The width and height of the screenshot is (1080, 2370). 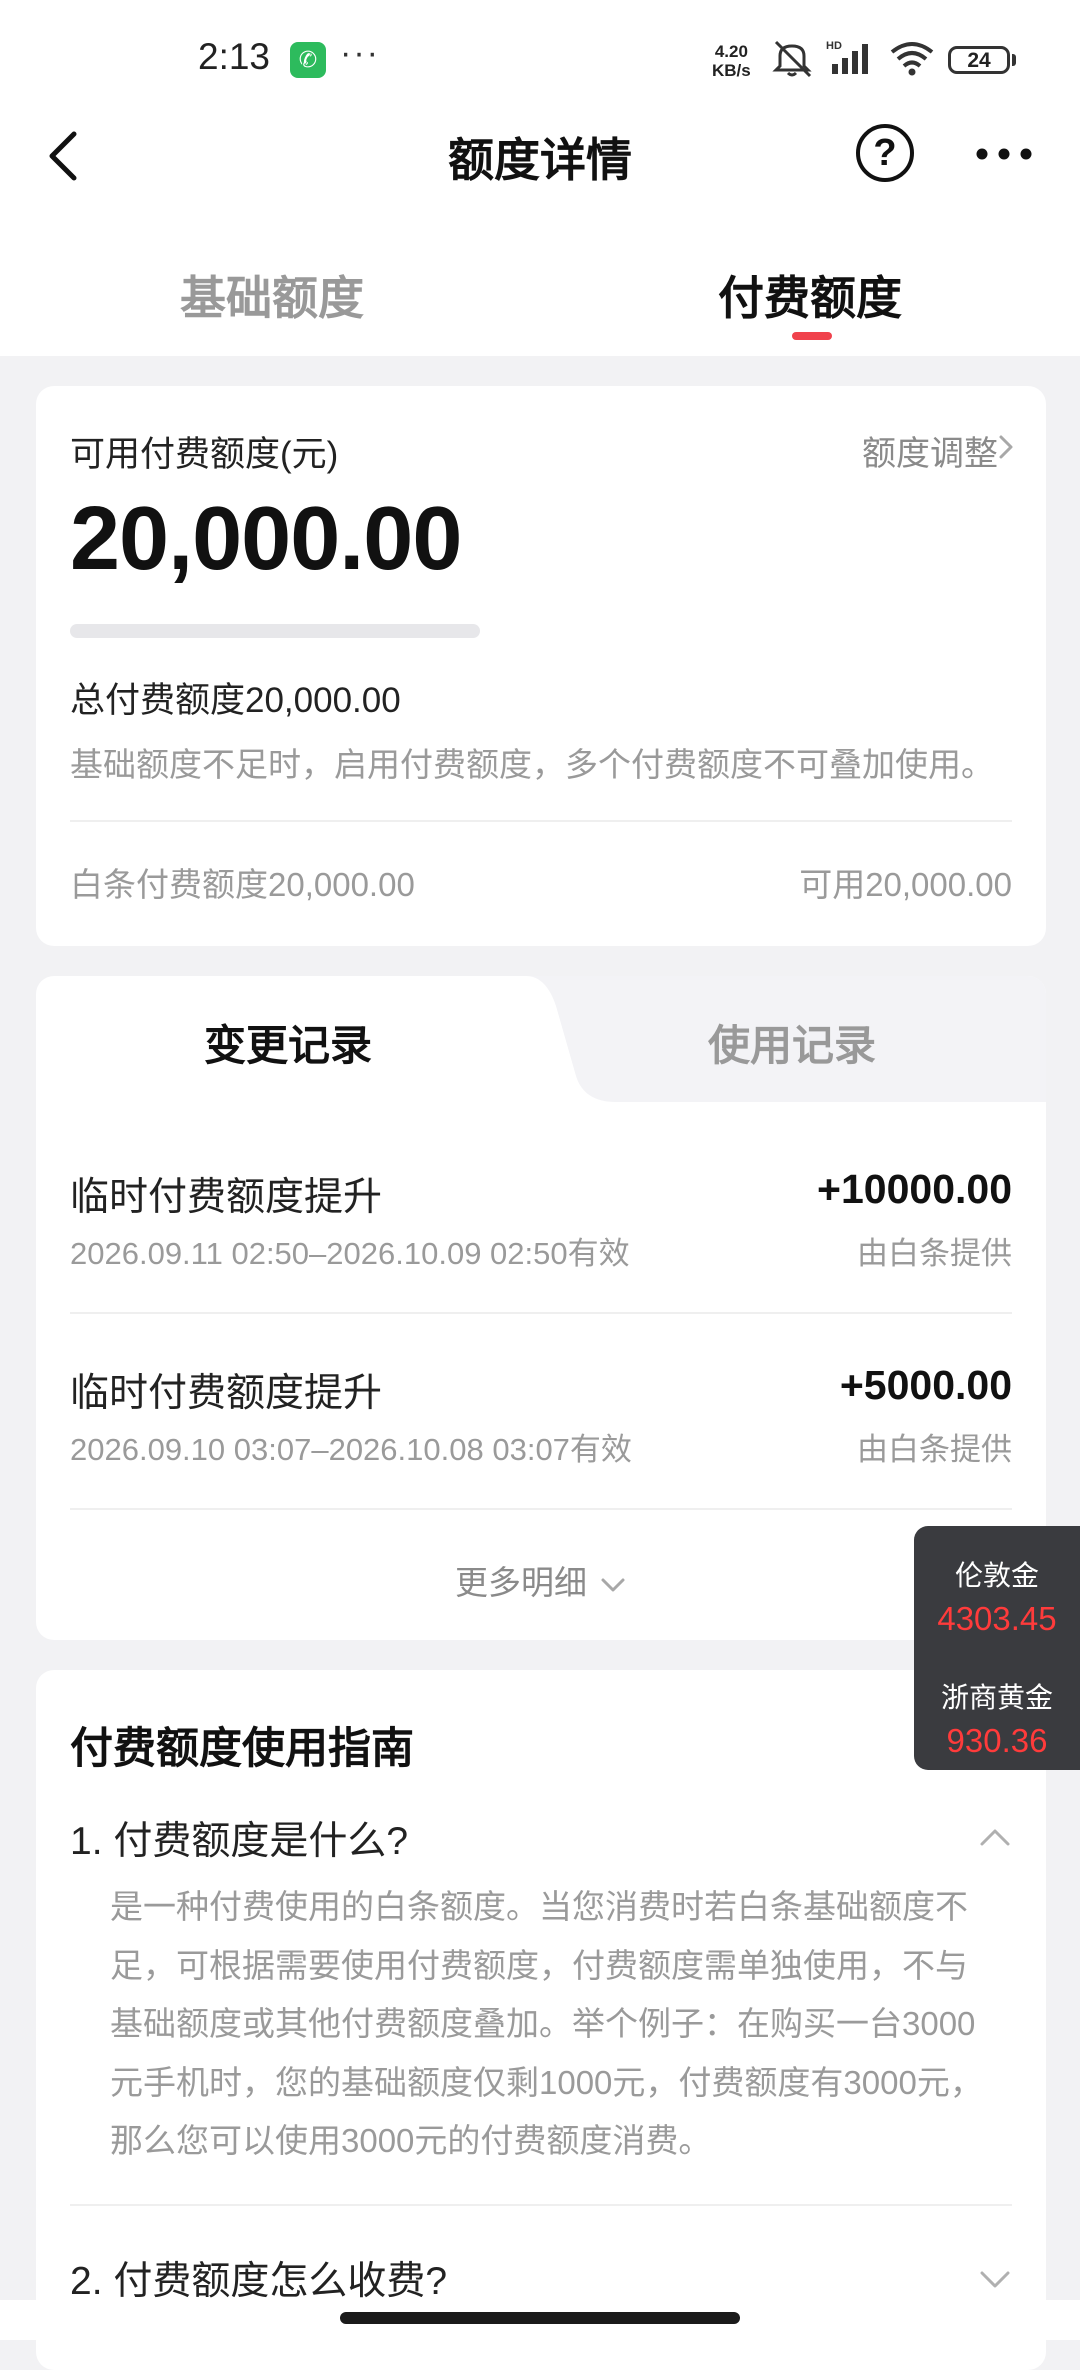 I want to click on records-tab-bar: 变更记录 使用记录, so click(x=541, y=1039).